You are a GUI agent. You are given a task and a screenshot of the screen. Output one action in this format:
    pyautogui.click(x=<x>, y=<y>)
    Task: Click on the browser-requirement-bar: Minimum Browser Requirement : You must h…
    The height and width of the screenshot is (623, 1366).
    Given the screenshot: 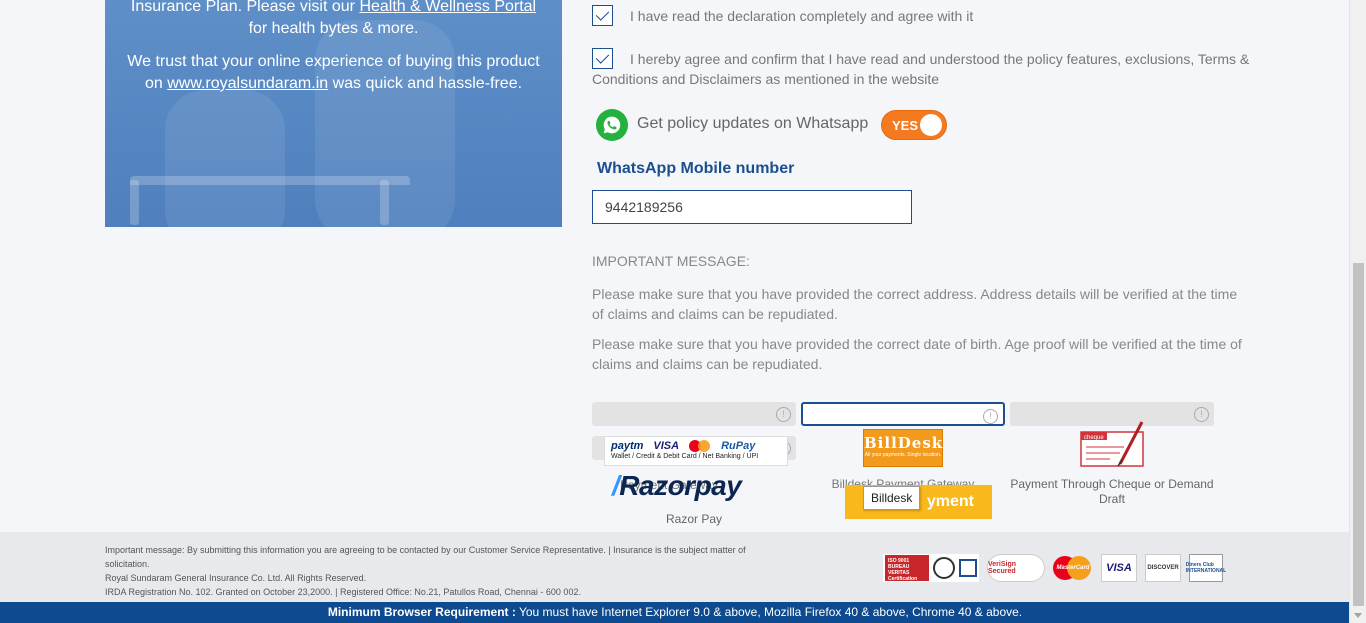 What is the action you would take?
    pyautogui.click(x=675, y=612)
    